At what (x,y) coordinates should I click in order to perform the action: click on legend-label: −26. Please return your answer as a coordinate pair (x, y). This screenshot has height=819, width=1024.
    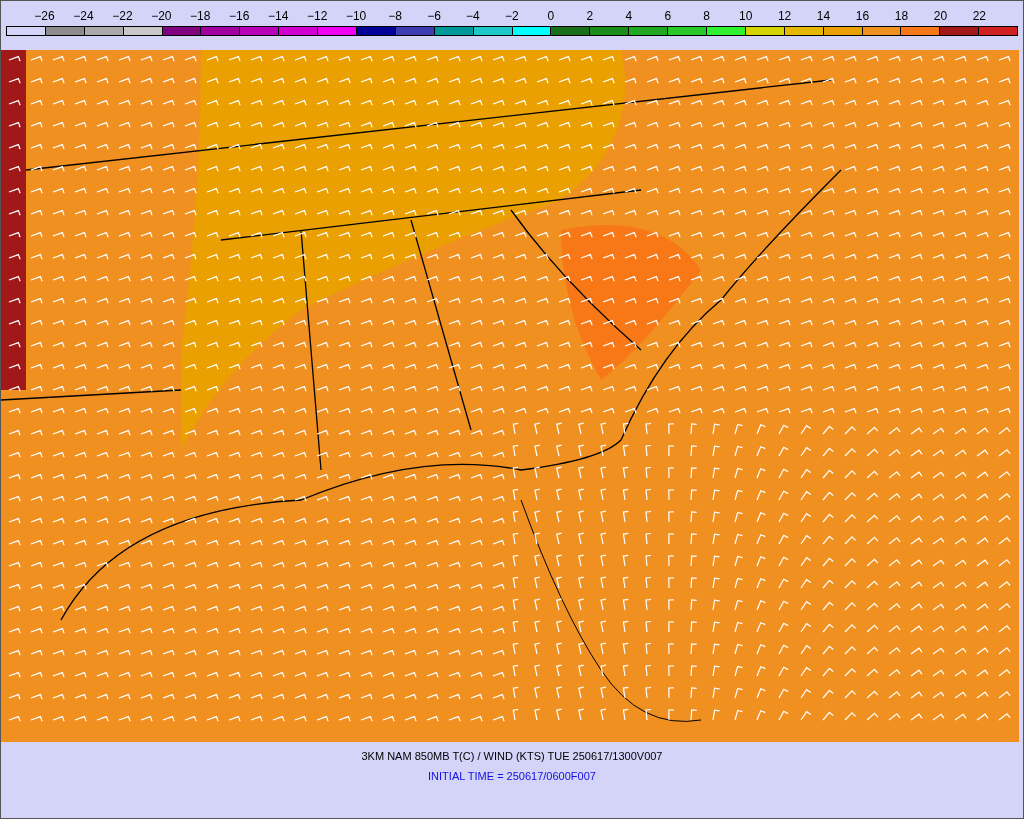
    Looking at the image, I should click on (44, 16).